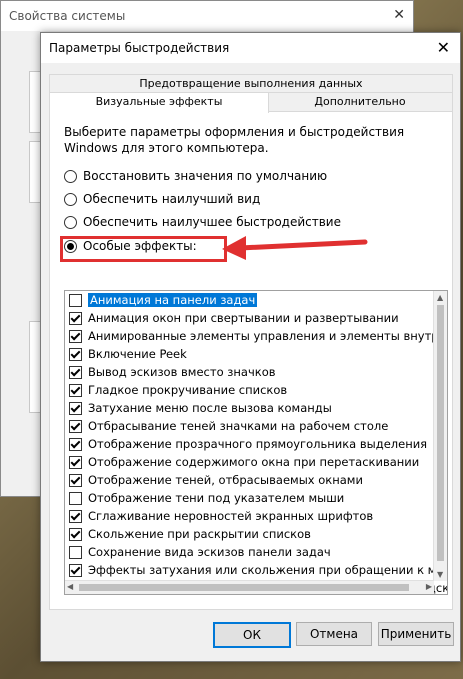 This screenshot has height=679, width=463. Describe the element at coordinates (172, 199) in the screenshot. I see `radio-label: Обеспечить наилучший вид` at that location.